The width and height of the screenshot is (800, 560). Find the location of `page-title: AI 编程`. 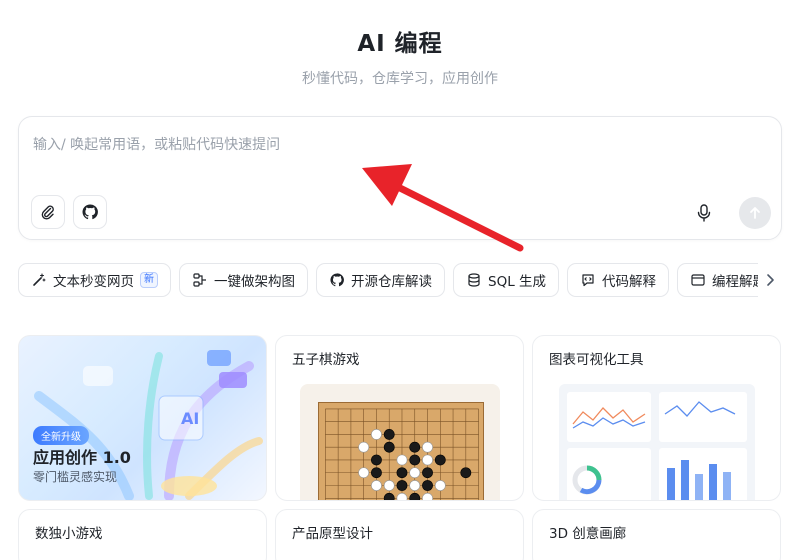

page-title: AI 编程 is located at coordinates (400, 44).